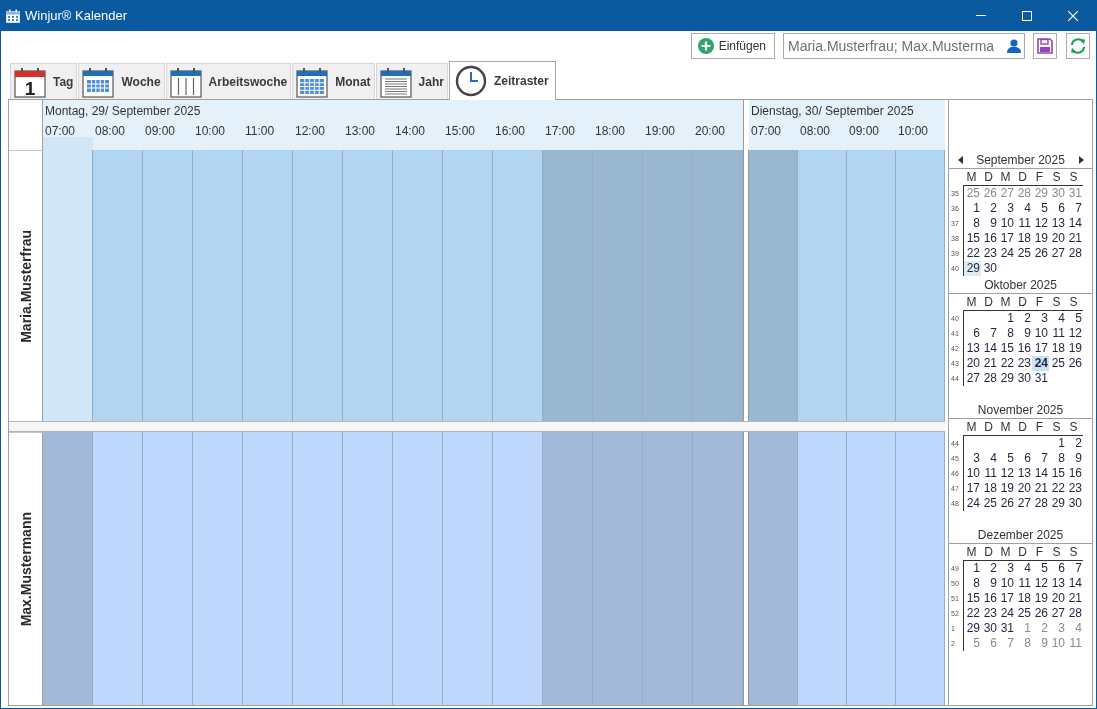 This screenshot has height=709, width=1097. What do you see at coordinates (121, 81) in the screenshot?
I see `view-tab: Woche` at bounding box center [121, 81].